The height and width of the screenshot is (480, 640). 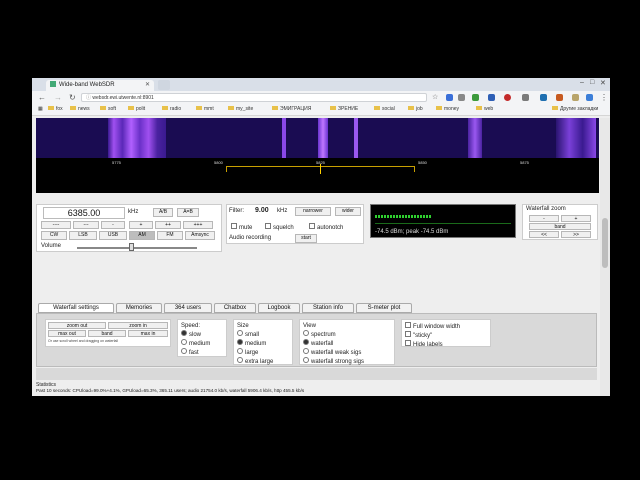 What do you see at coordinates (347, 334) in the screenshot?
I see `view-spectrum-radio: spectrum` at bounding box center [347, 334].